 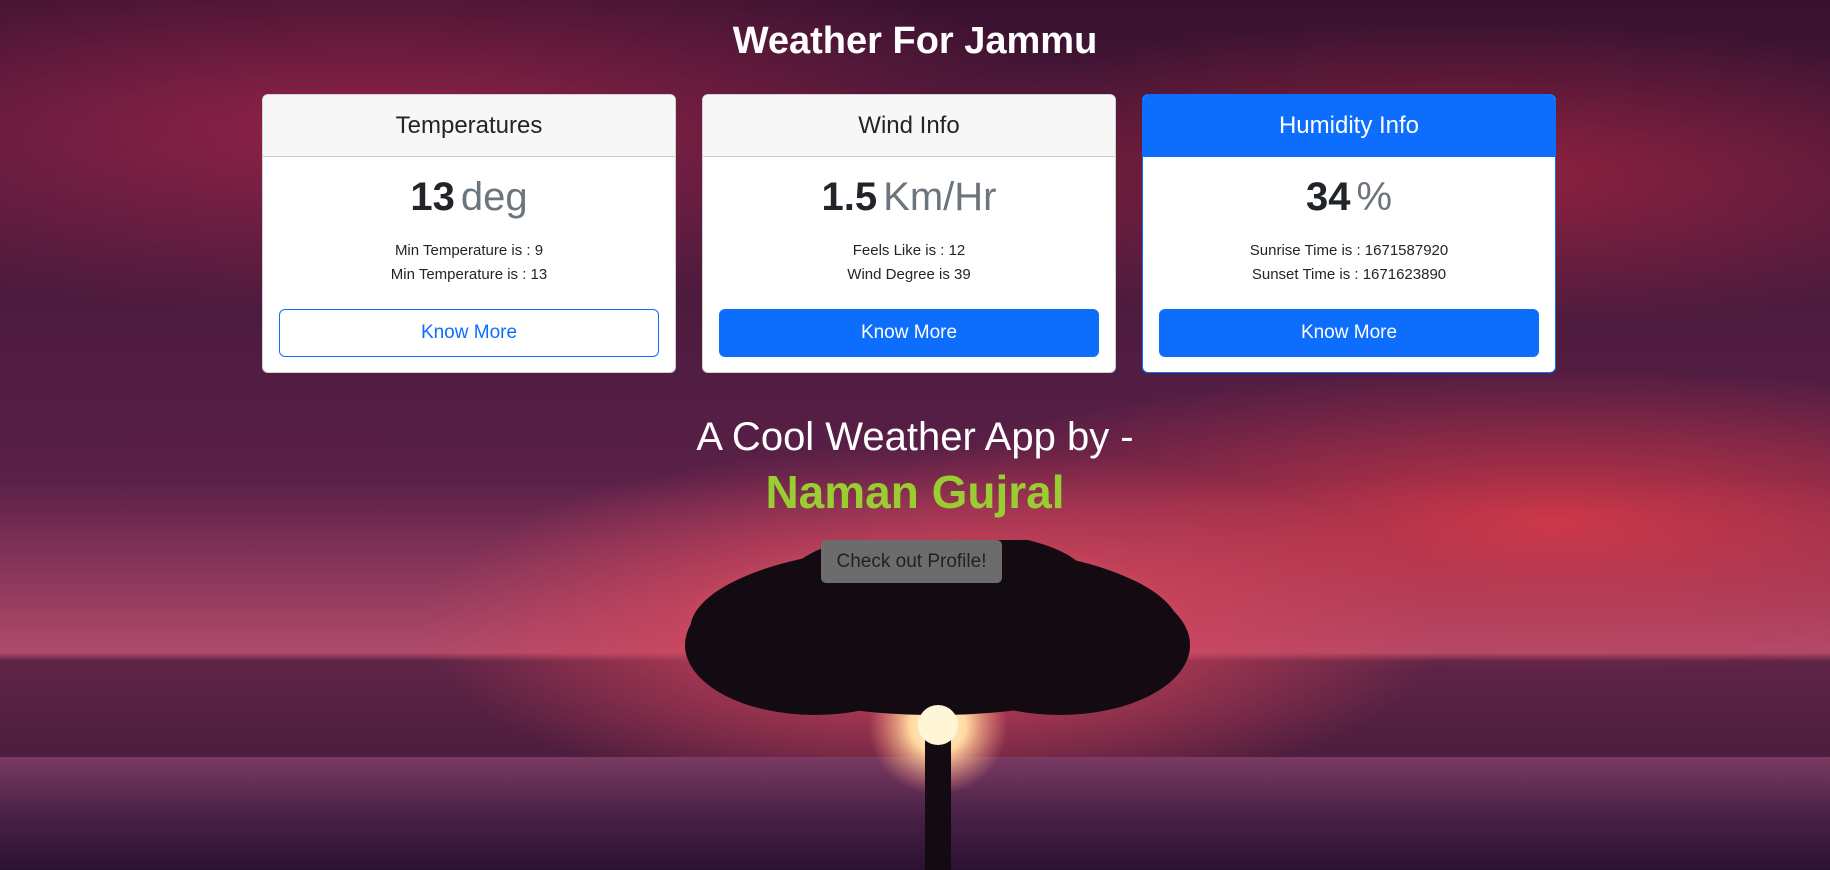 What do you see at coordinates (937, 705) in the screenshot?
I see `tree-silhouette-icon` at bounding box center [937, 705].